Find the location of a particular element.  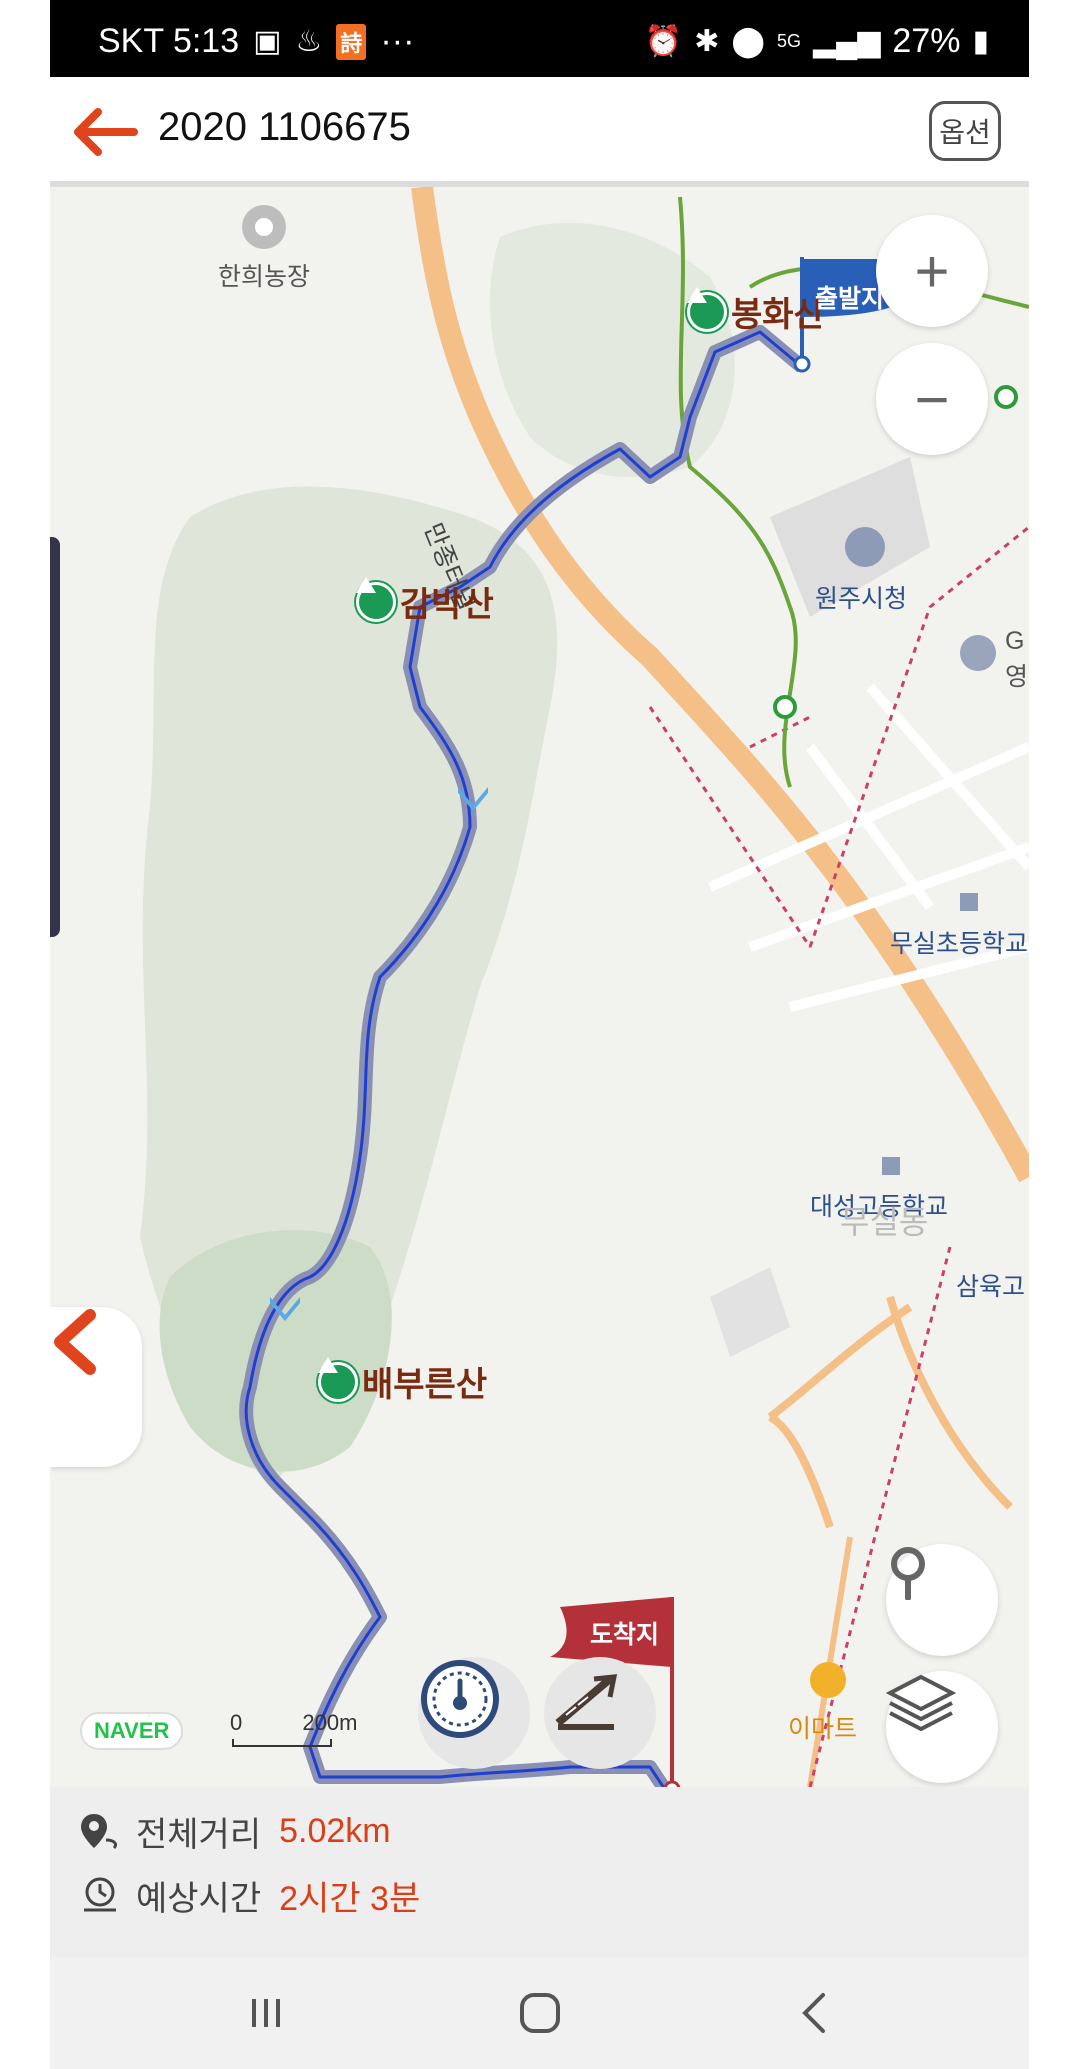

label-farm: 한희농장 is located at coordinates (264, 277).